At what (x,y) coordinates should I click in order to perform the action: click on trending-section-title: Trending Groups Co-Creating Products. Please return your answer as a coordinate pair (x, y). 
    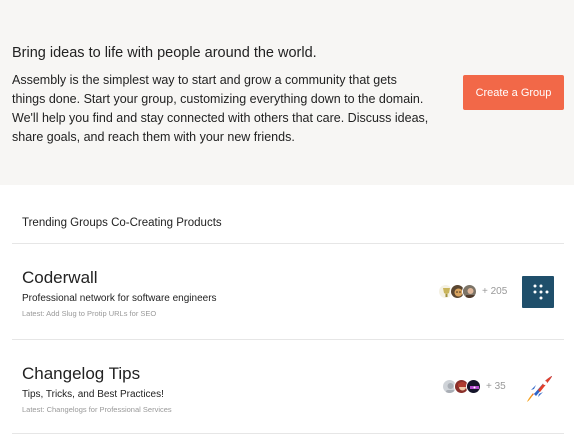
    Looking at the image, I should click on (122, 223).